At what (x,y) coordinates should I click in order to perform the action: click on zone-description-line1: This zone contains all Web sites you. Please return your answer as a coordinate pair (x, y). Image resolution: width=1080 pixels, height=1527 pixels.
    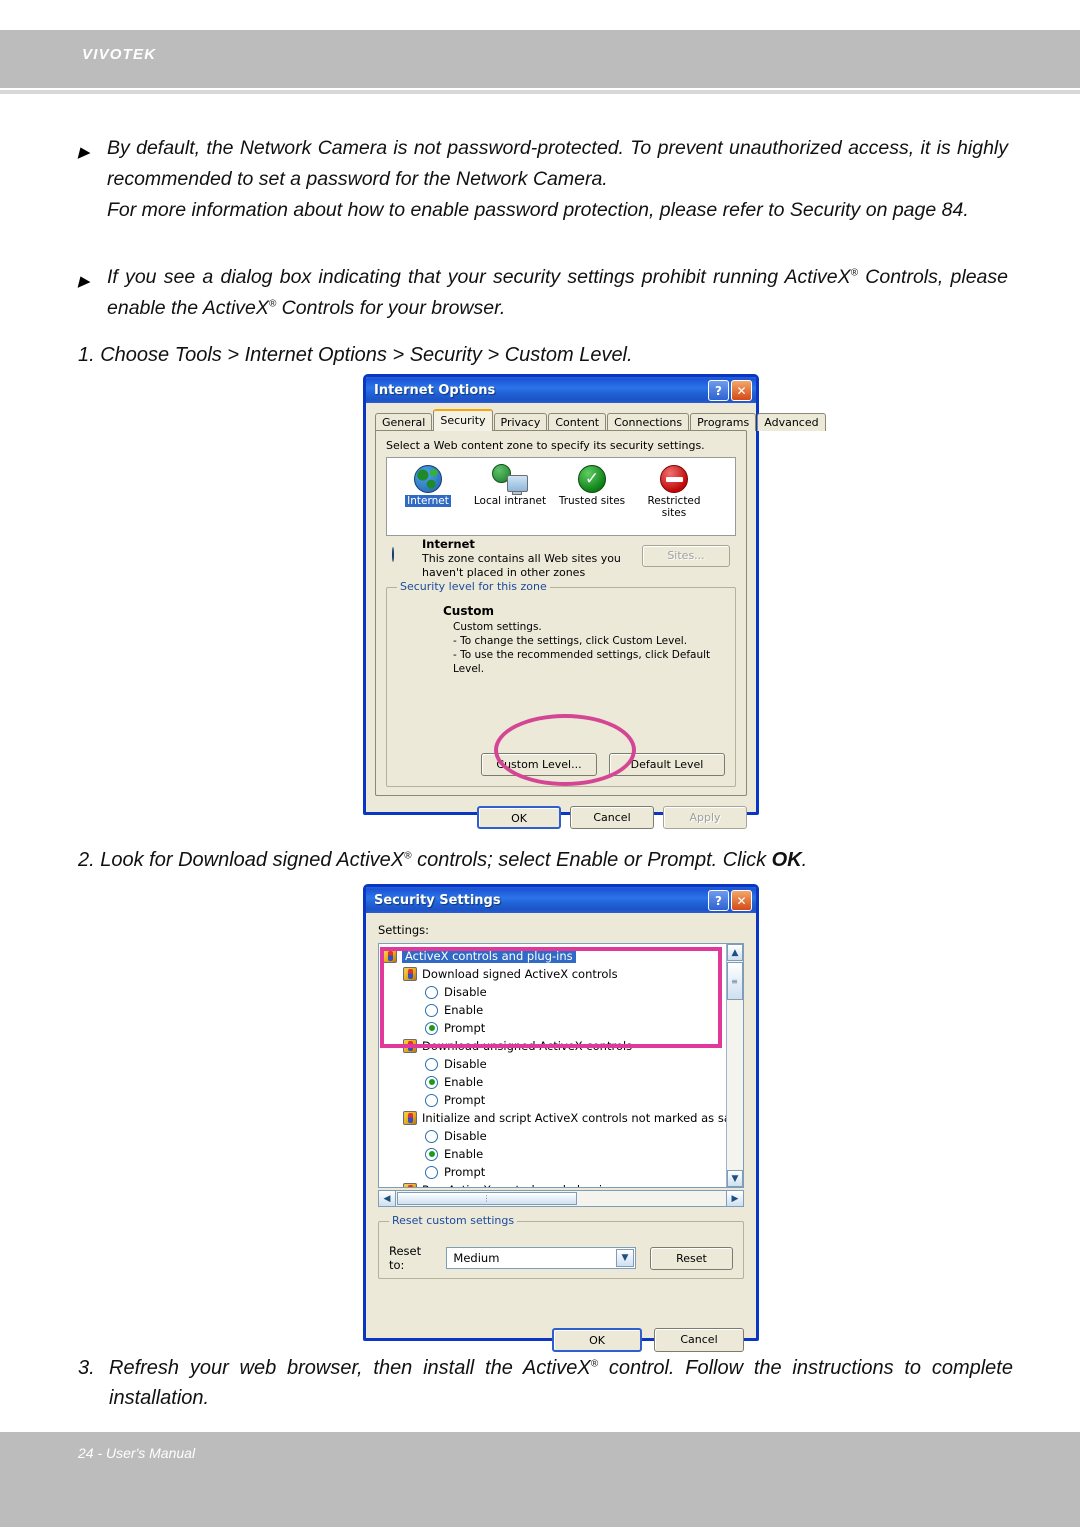
    Looking at the image, I should click on (521, 558).